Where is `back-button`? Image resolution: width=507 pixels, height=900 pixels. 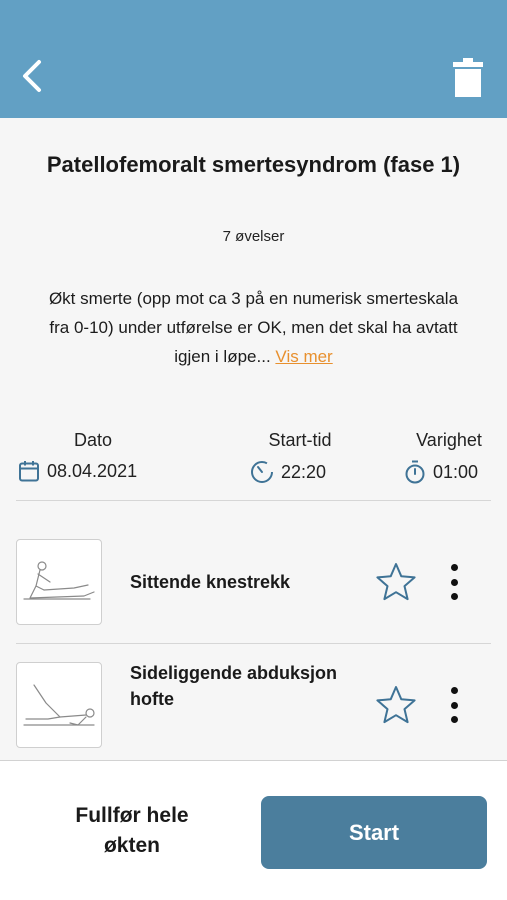 back-button is located at coordinates (32, 76).